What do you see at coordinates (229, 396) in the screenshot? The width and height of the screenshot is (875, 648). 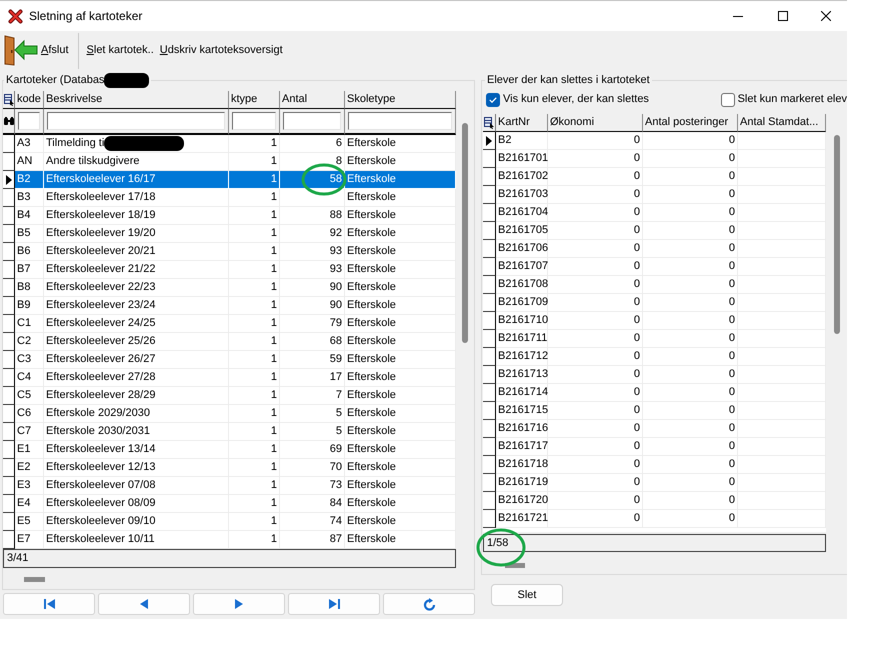 I see `table-row: C5 Efterskoleelever 28/29 1 7 Efterskole` at bounding box center [229, 396].